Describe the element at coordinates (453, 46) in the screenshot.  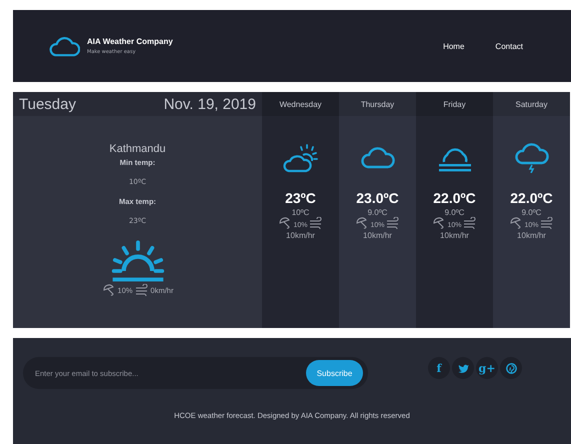
I see `nav-link: Home` at that location.